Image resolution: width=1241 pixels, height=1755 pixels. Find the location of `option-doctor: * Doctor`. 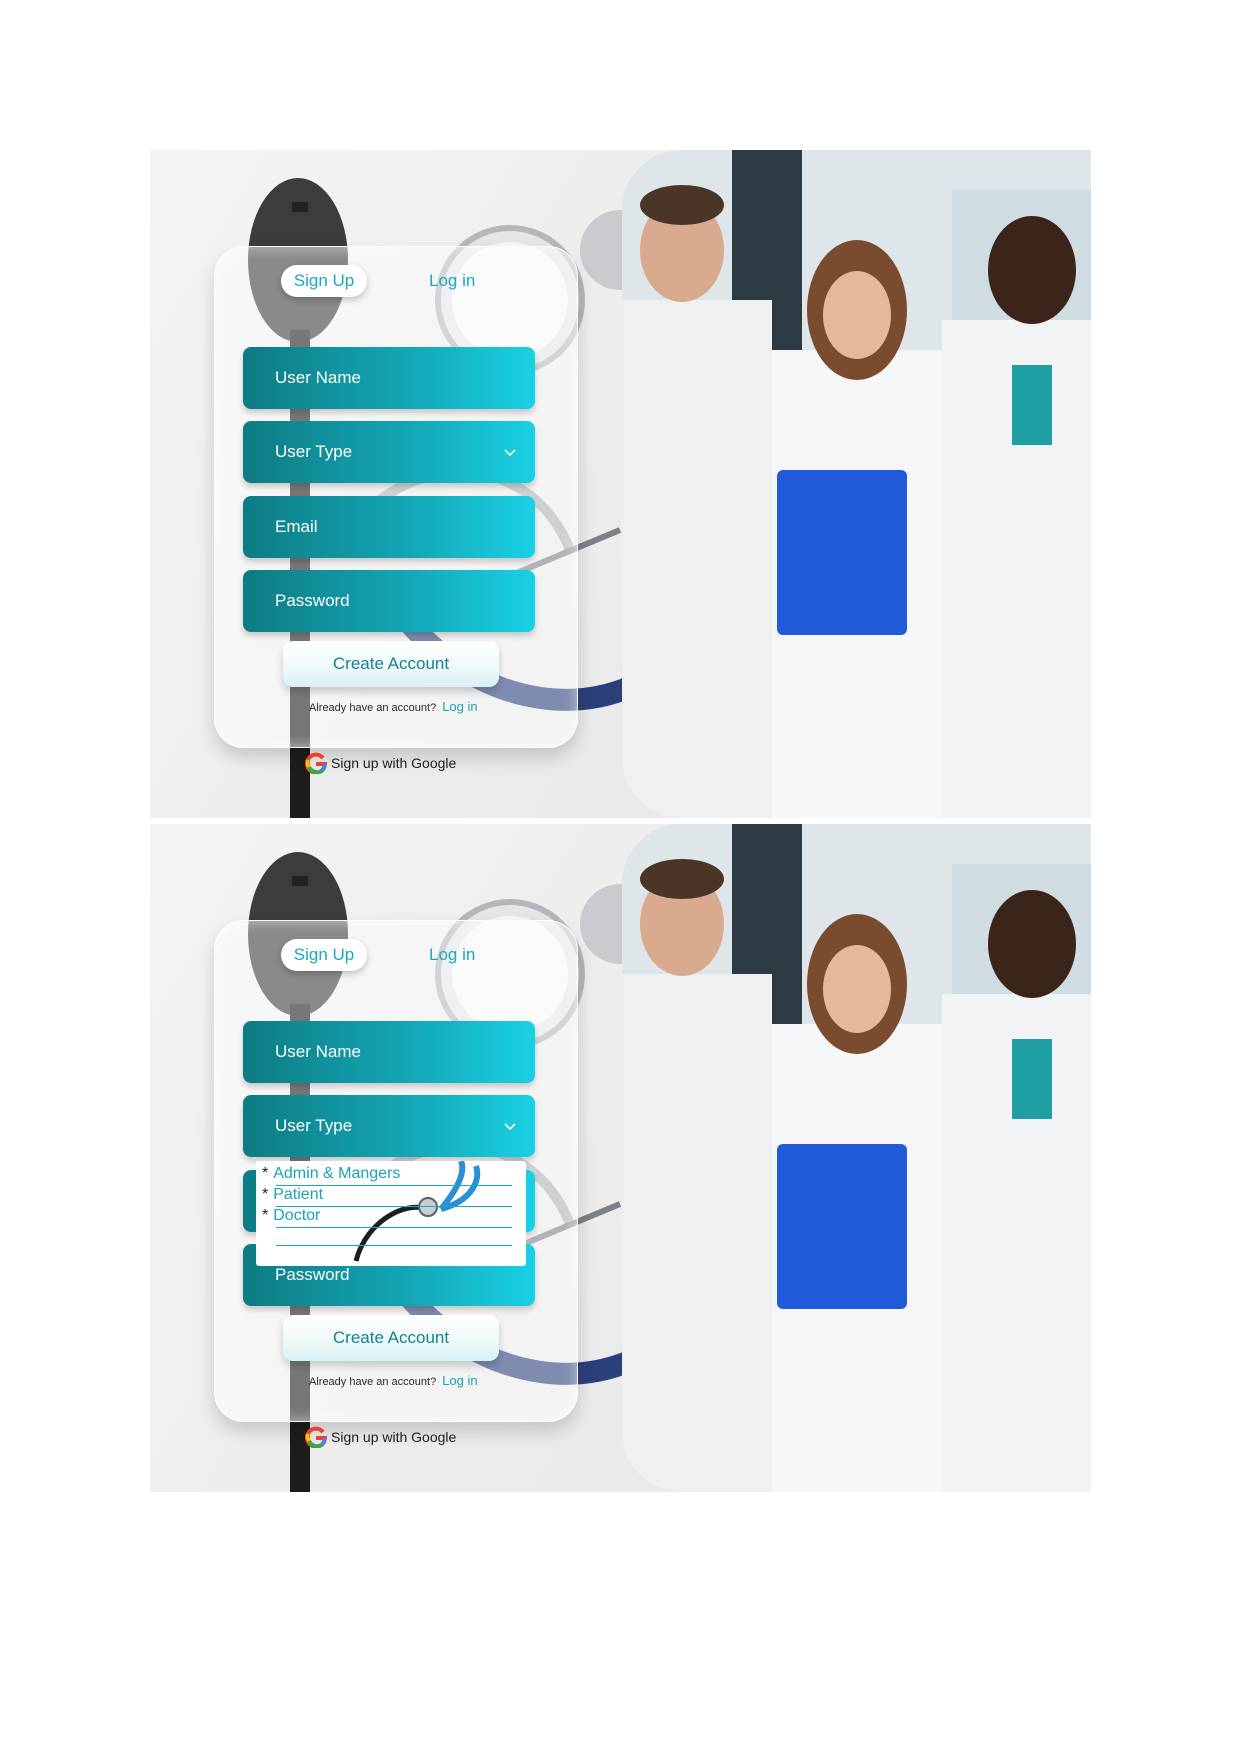

option-doctor: * Doctor is located at coordinates (291, 1218).